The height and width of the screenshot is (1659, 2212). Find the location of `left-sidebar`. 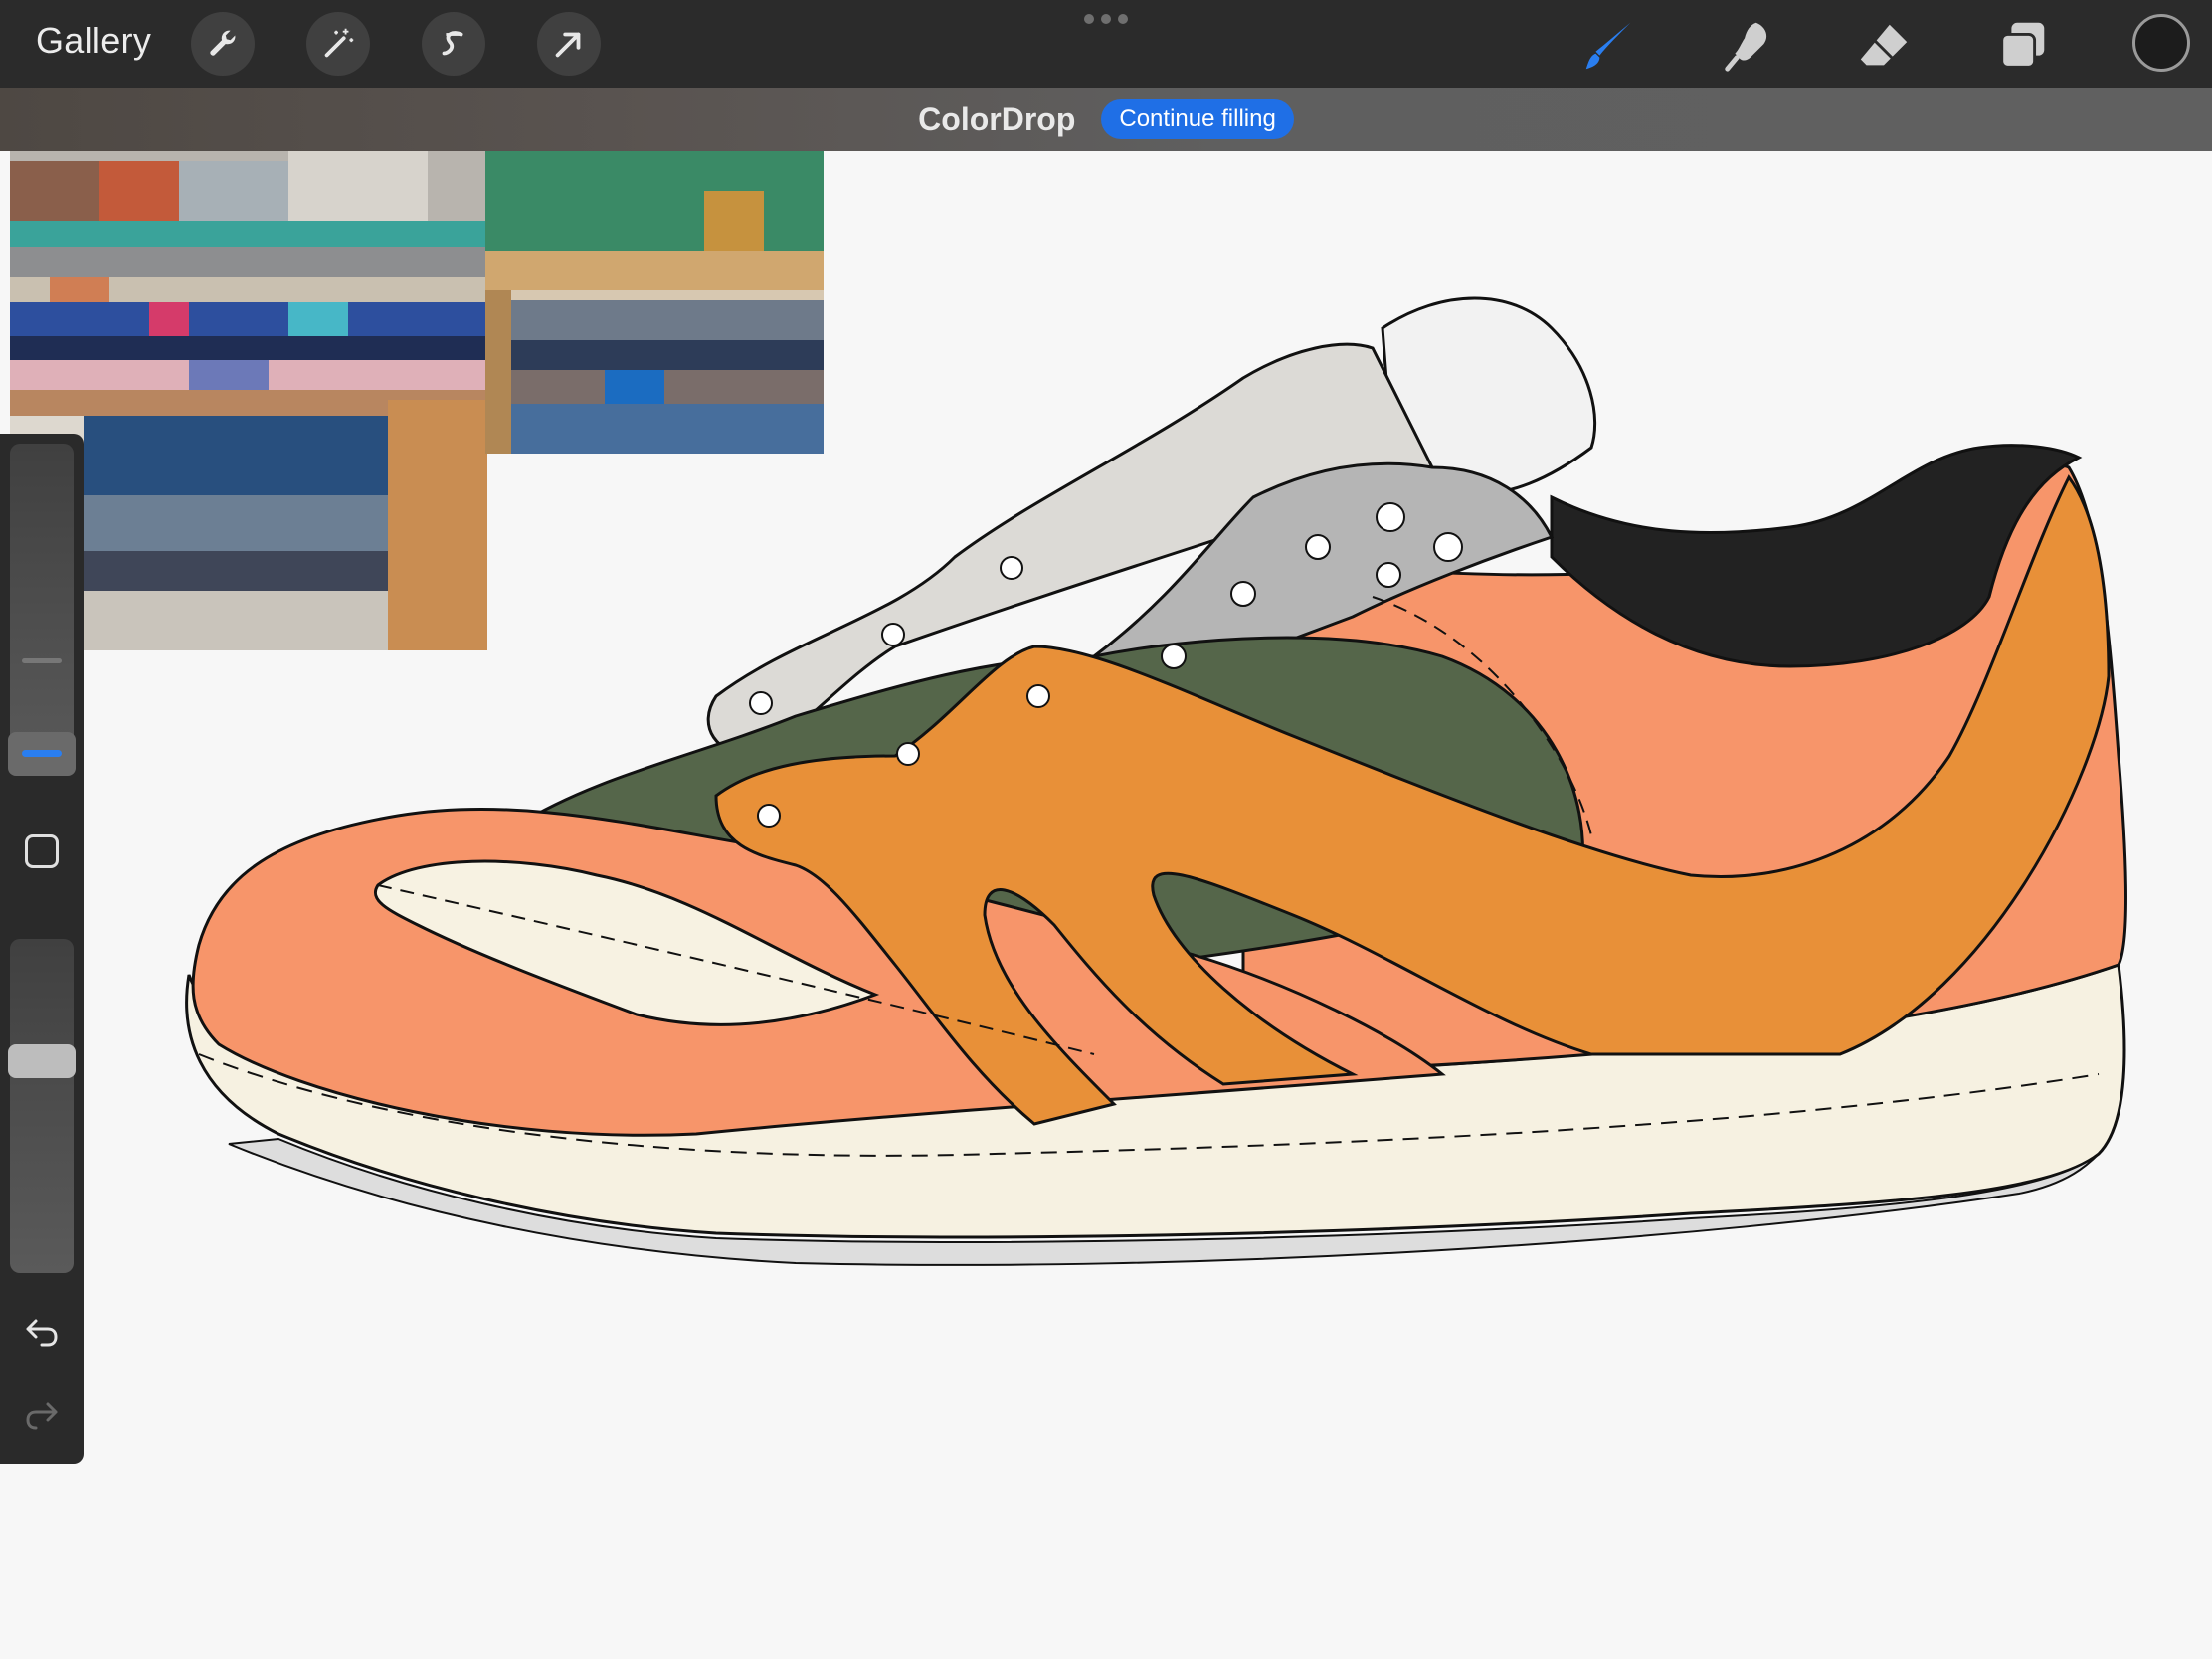

left-sidebar is located at coordinates (42, 949).